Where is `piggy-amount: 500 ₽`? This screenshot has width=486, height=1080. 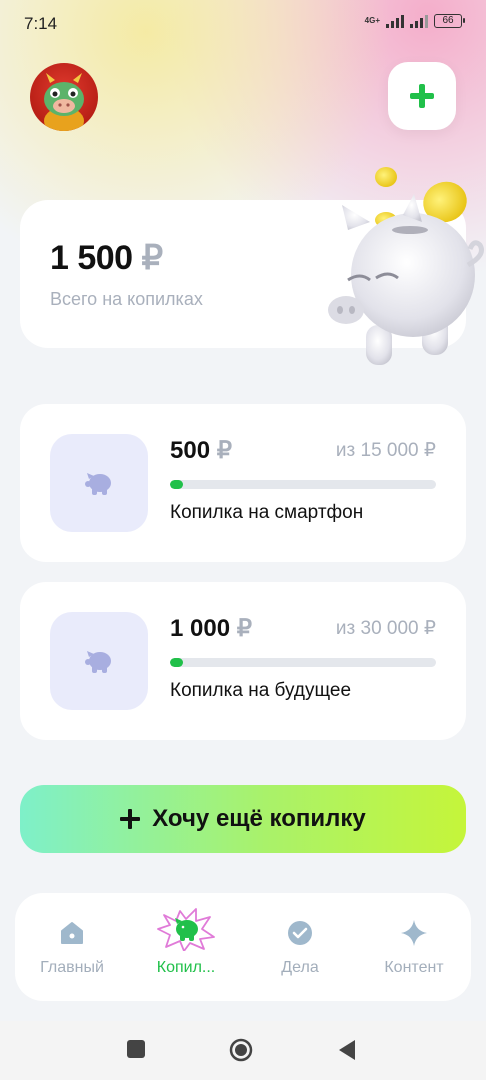
piggy-amount: 500 ₽ is located at coordinates (201, 450).